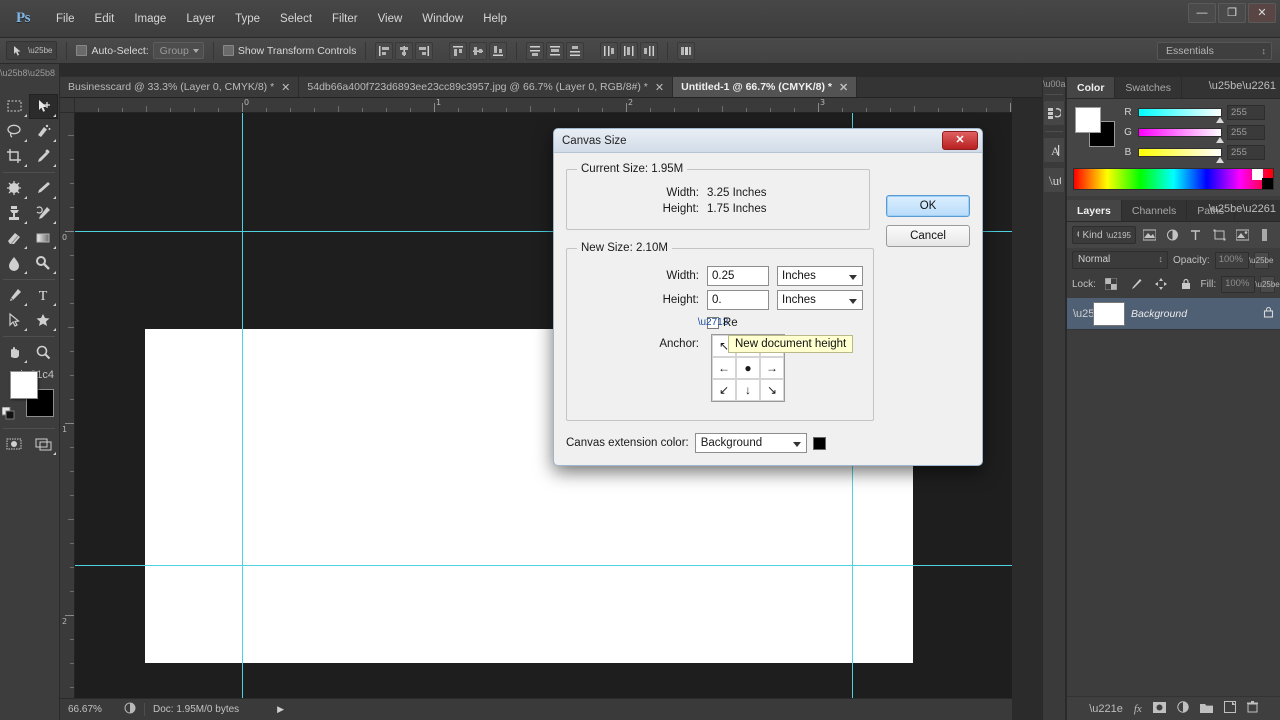 The image size is (1280, 720). I want to click on blur-tool, so click(14, 263).